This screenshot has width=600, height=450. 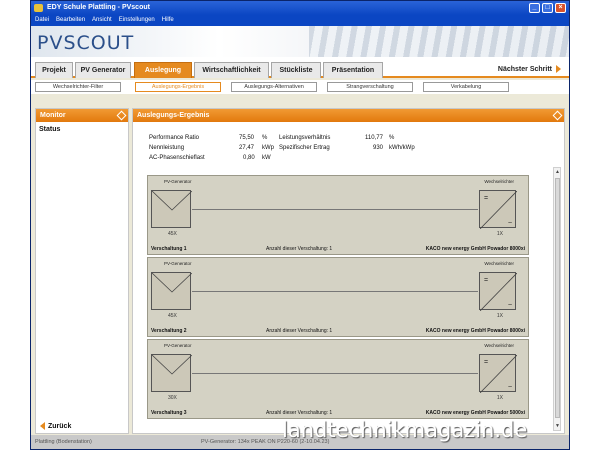 I want to click on status-location: Plattling (Bodenstation), so click(x=63, y=442).